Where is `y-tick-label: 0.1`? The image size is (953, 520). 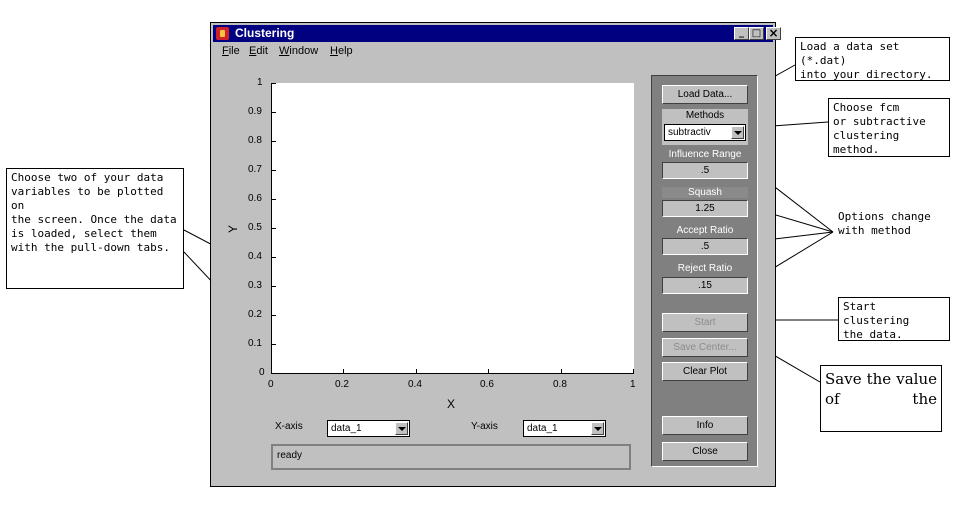 y-tick-label: 0.1 is located at coordinates (255, 343).